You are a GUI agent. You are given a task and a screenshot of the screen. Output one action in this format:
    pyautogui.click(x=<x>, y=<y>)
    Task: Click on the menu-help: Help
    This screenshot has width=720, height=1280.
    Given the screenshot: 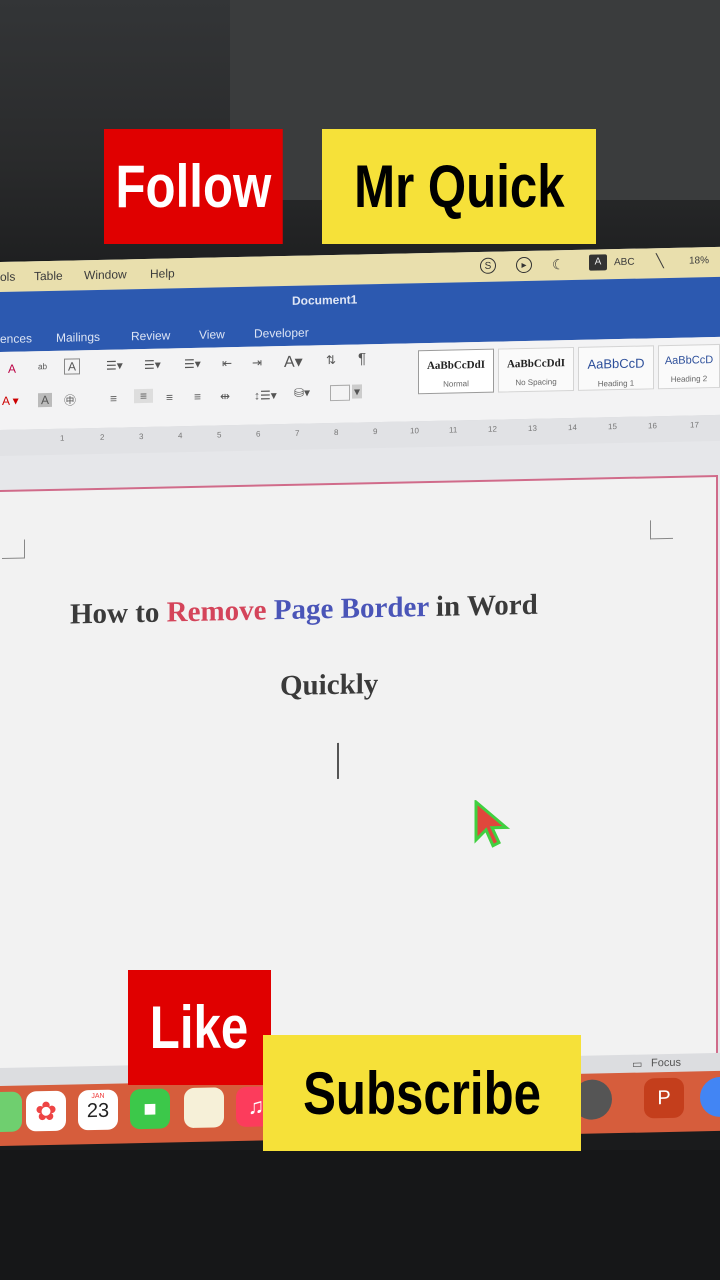 What is the action you would take?
    pyautogui.click(x=162, y=273)
    